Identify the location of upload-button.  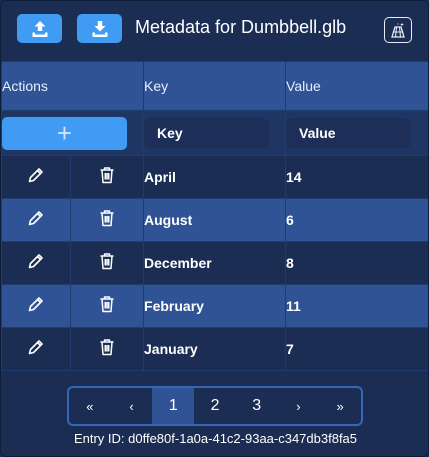
(39, 28).